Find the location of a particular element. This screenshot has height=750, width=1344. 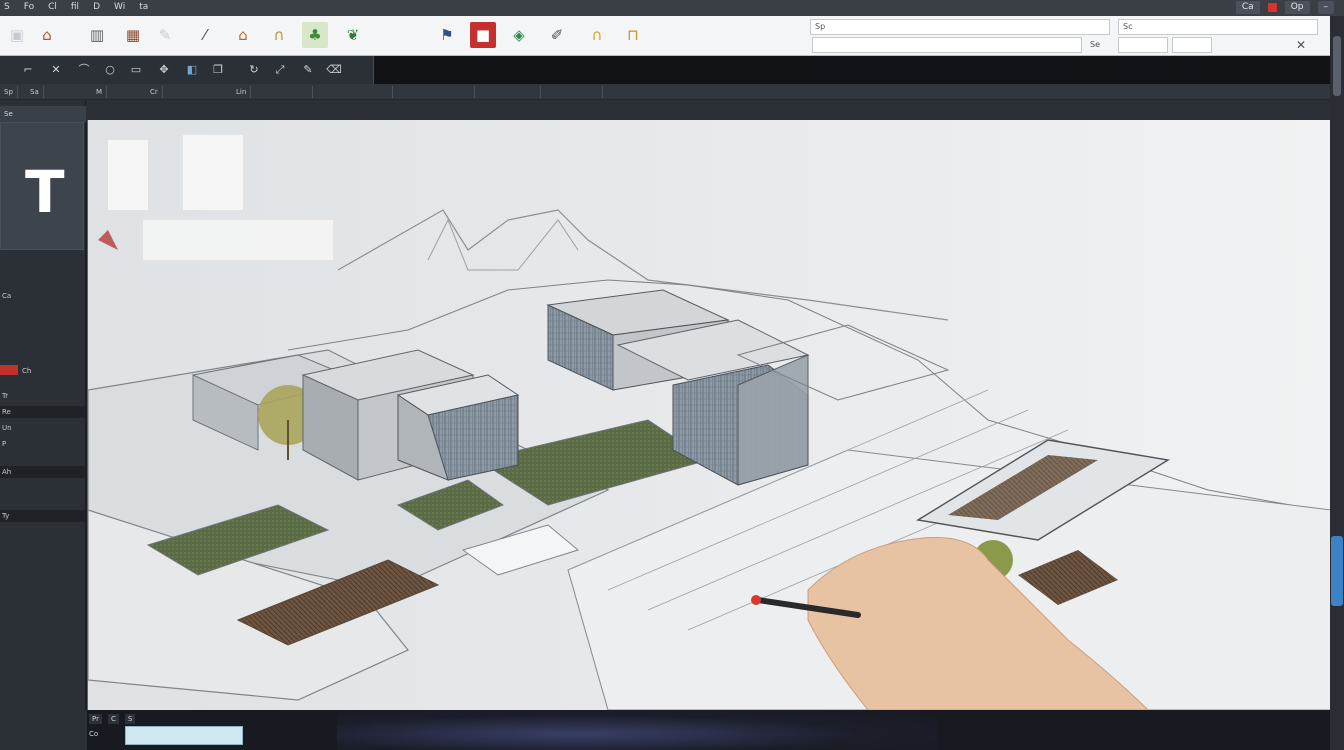

value-field-b is located at coordinates (1192, 45).